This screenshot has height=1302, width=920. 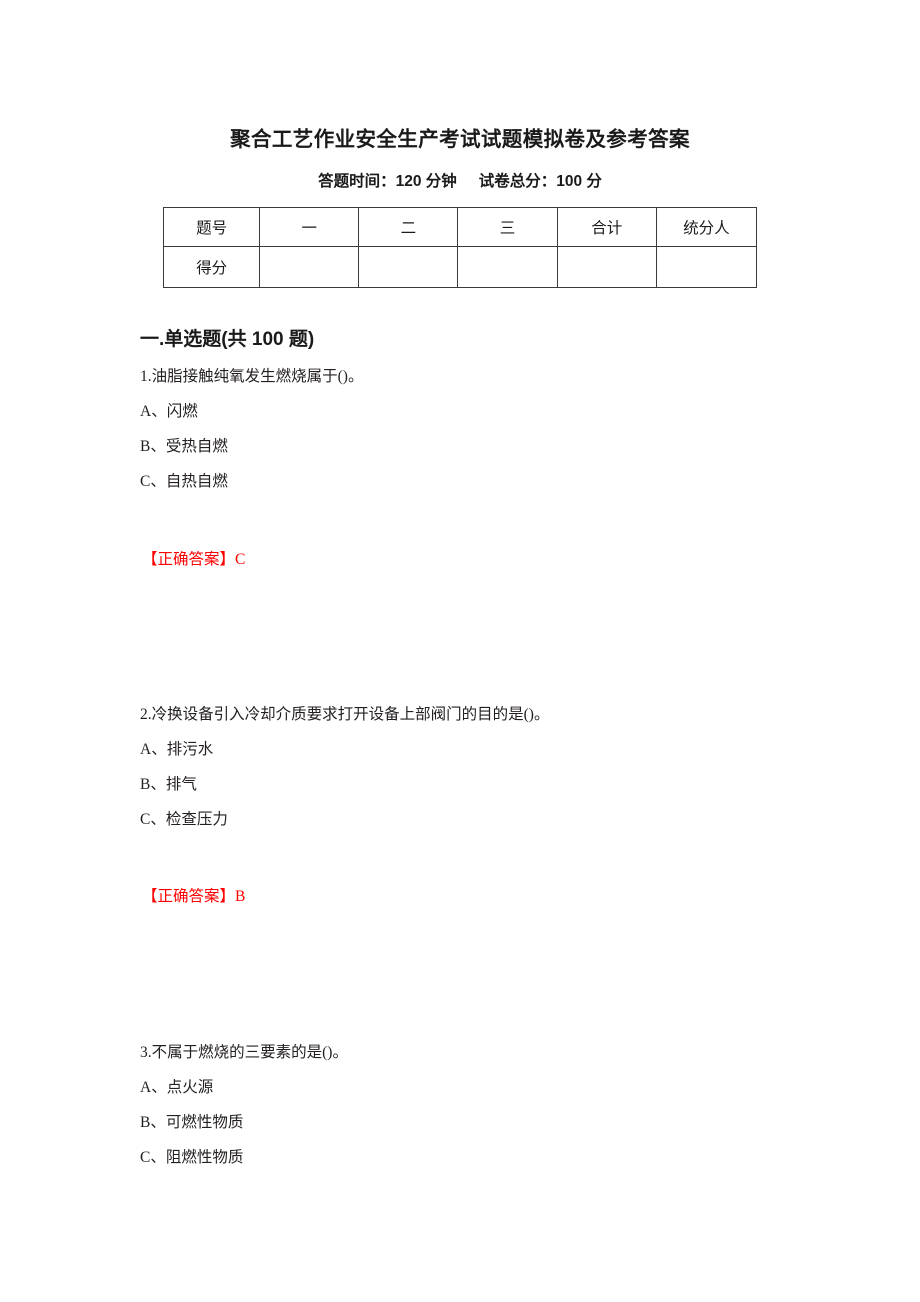 I want to click on answer-time-label: 答题时间：120 分钟, so click(x=387, y=181).